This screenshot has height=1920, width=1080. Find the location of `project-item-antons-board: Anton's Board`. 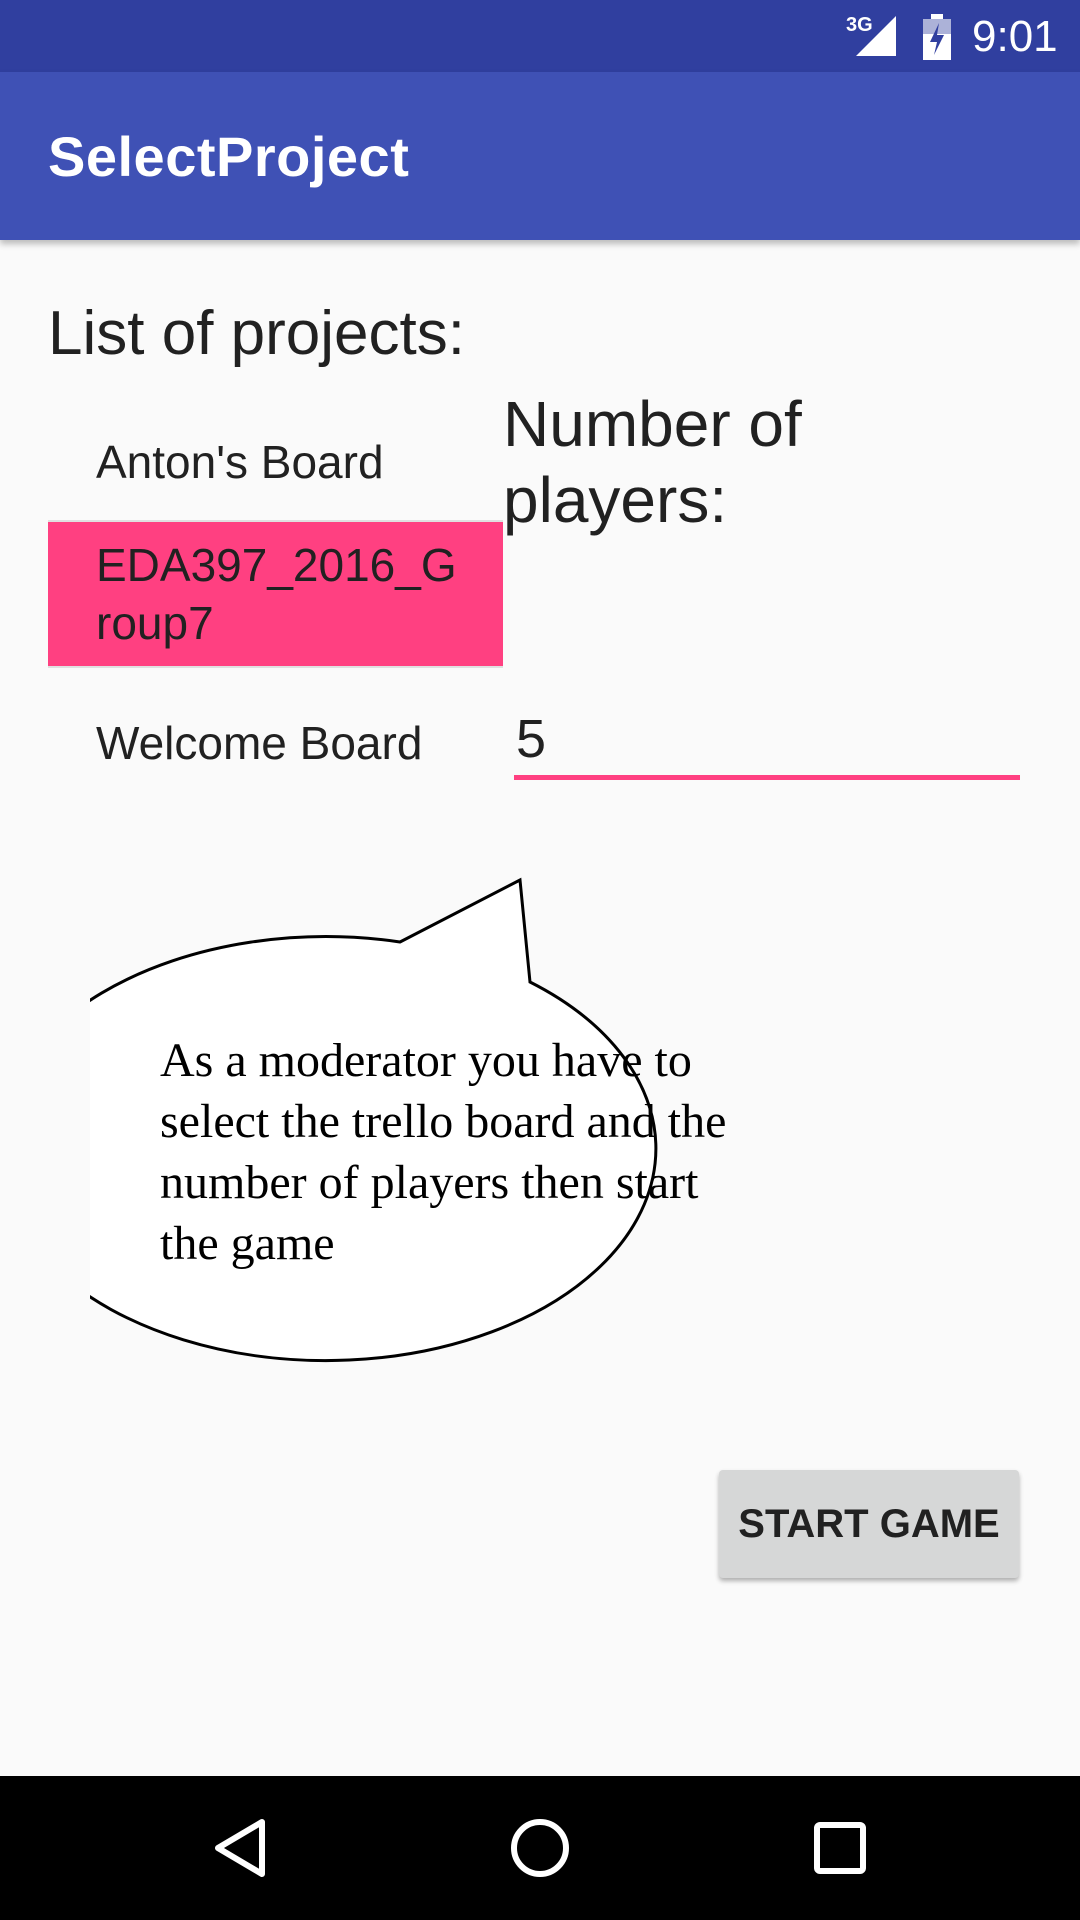

project-item-antons-board: Anton's Board is located at coordinates (275, 462).